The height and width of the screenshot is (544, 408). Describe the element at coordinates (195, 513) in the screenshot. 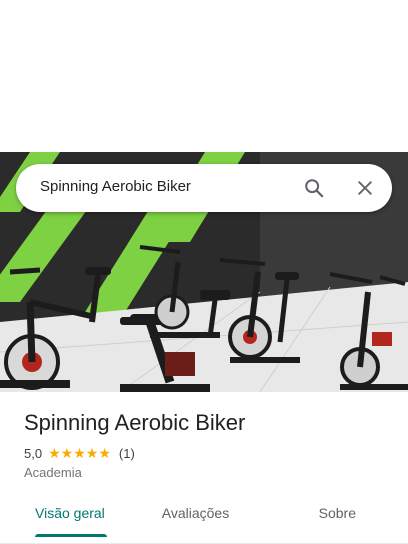

I see `tab-label: Avaliações` at that location.